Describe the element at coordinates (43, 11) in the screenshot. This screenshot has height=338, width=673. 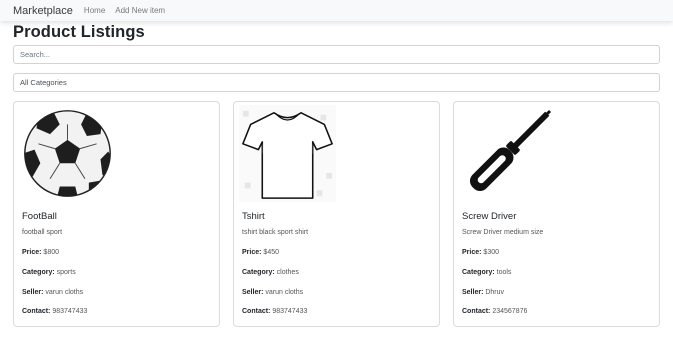
I see `brand-logo: Marketplace` at that location.